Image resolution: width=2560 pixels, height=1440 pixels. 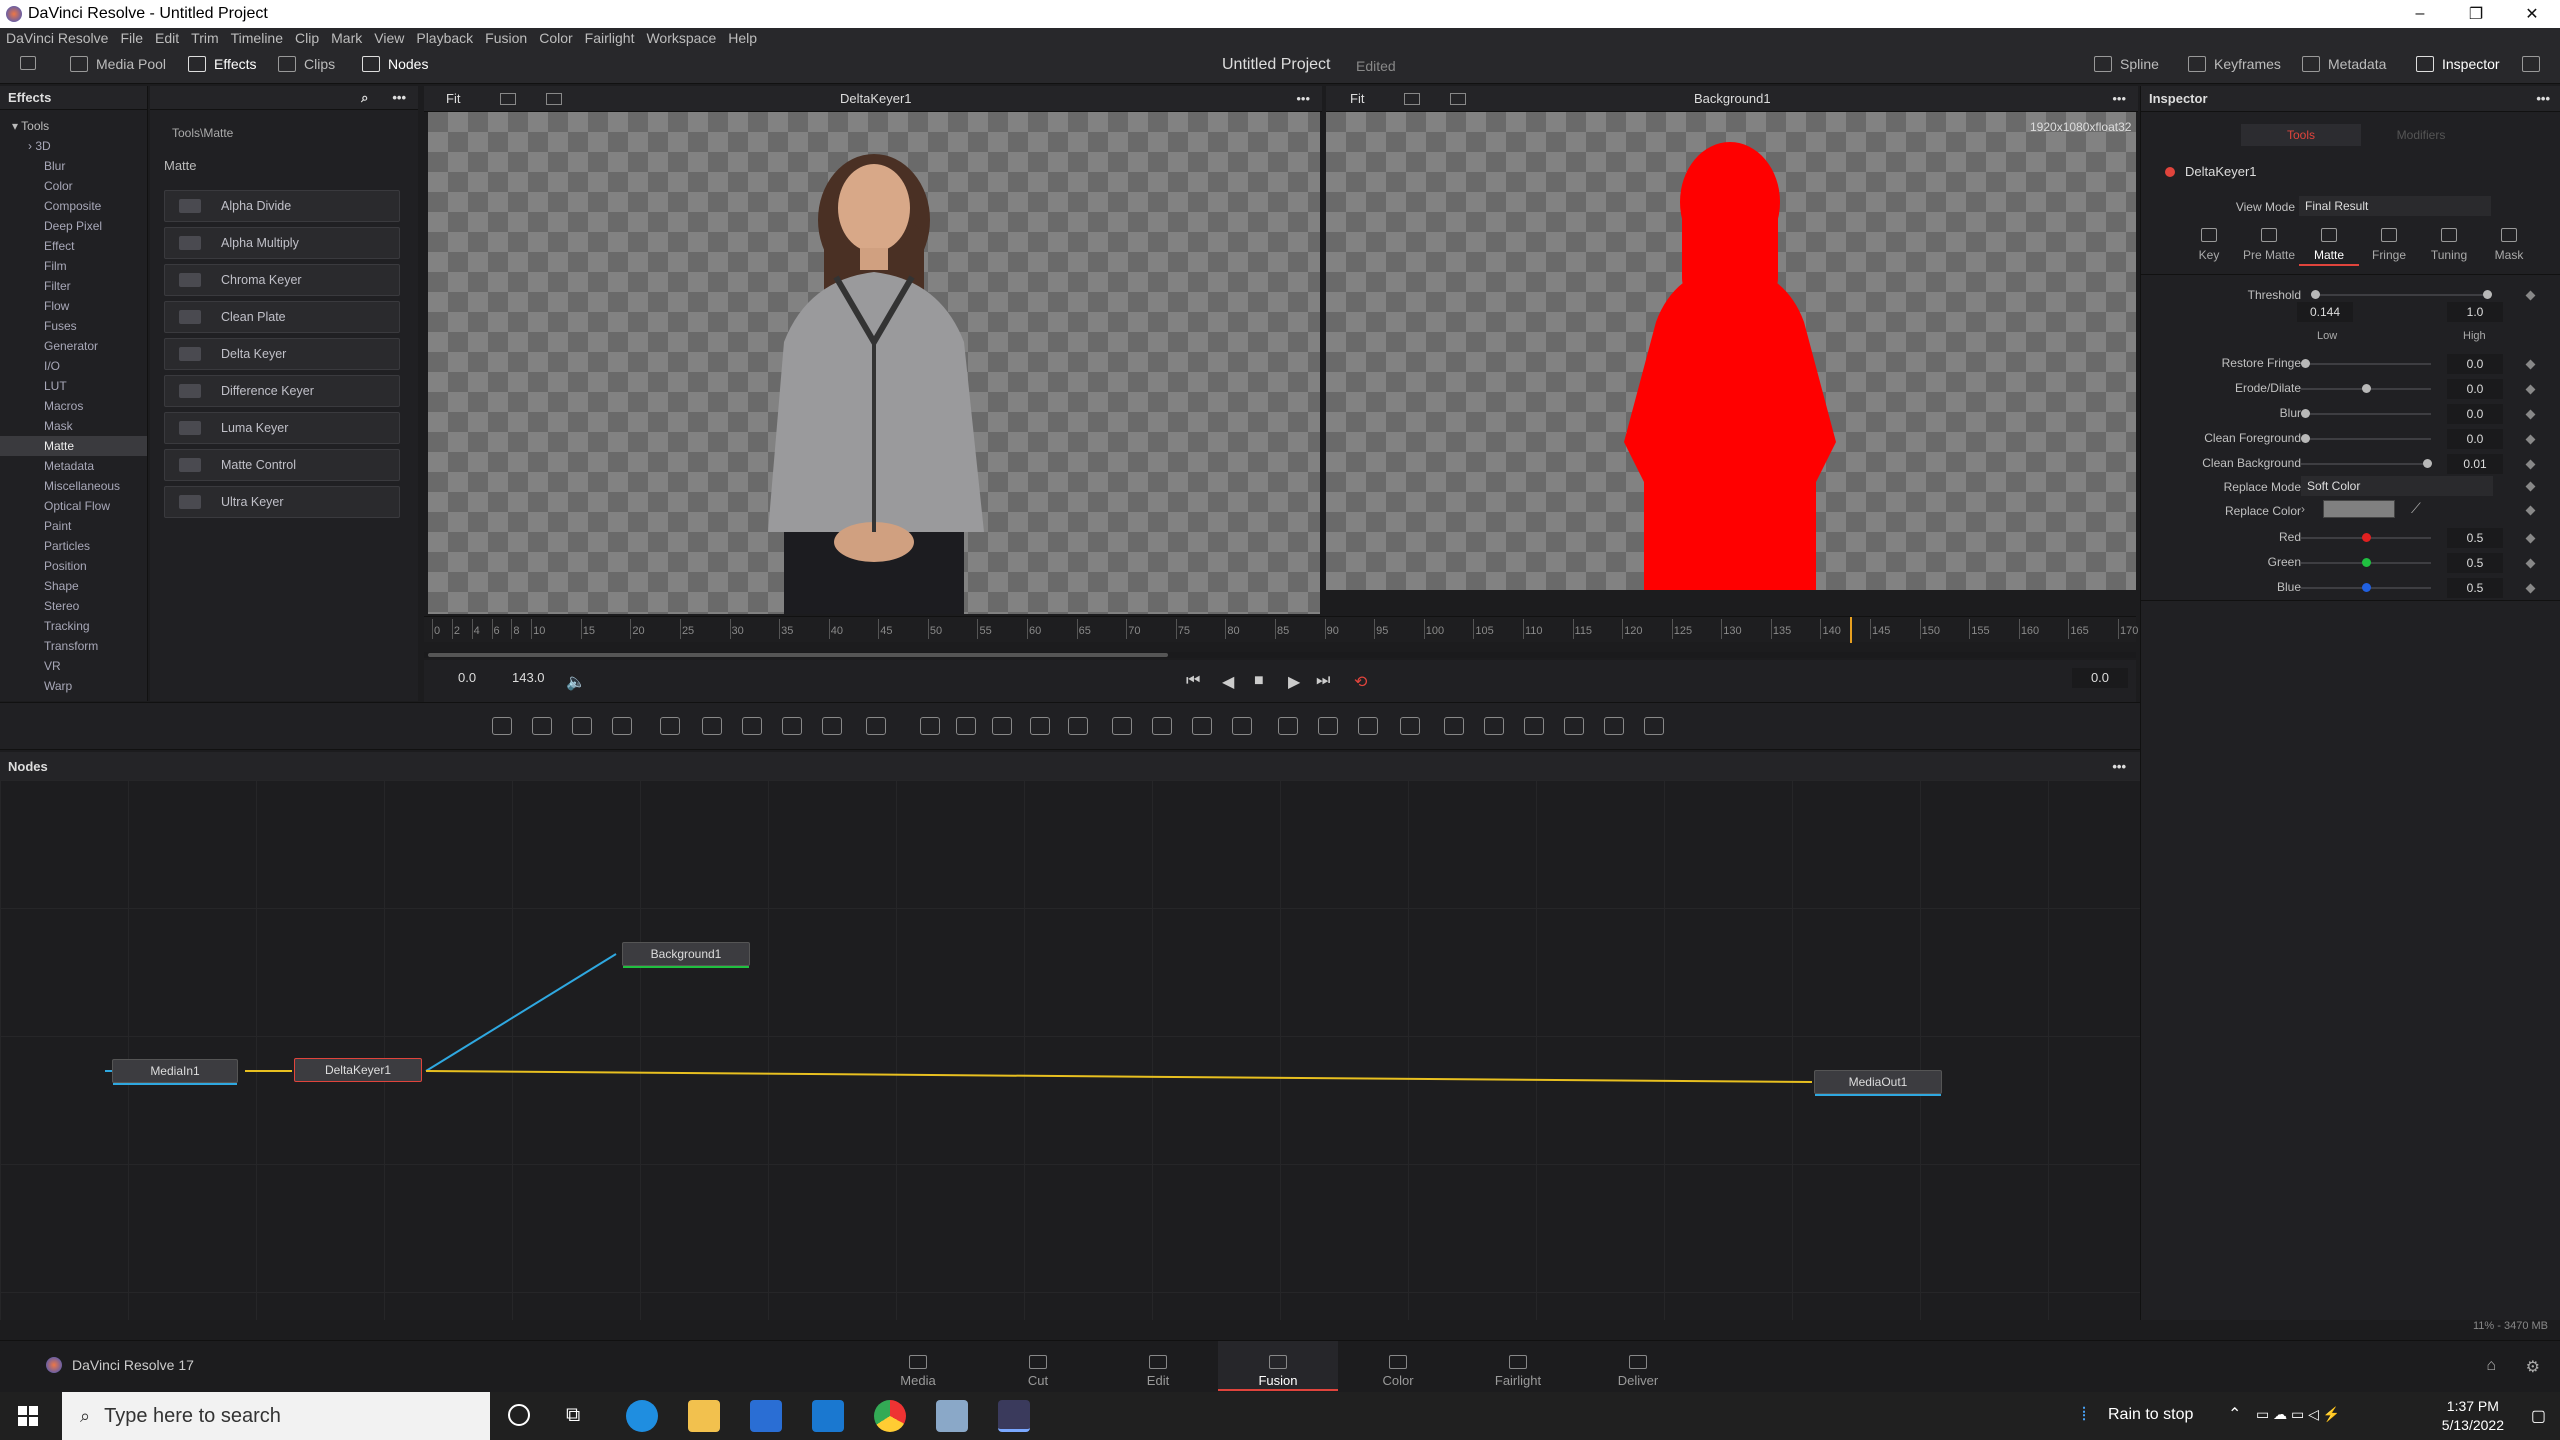 I want to click on tree-item-composite: Composite, so click(x=73, y=206).